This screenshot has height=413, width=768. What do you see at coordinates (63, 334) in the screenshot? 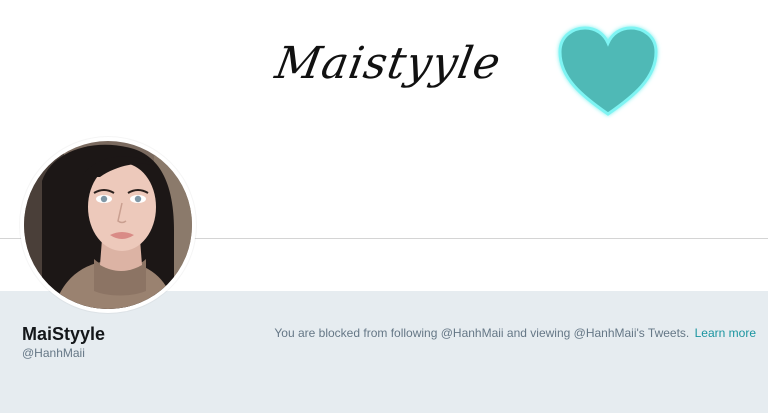
I see `profile-display-name: MaiStyyle` at bounding box center [63, 334].